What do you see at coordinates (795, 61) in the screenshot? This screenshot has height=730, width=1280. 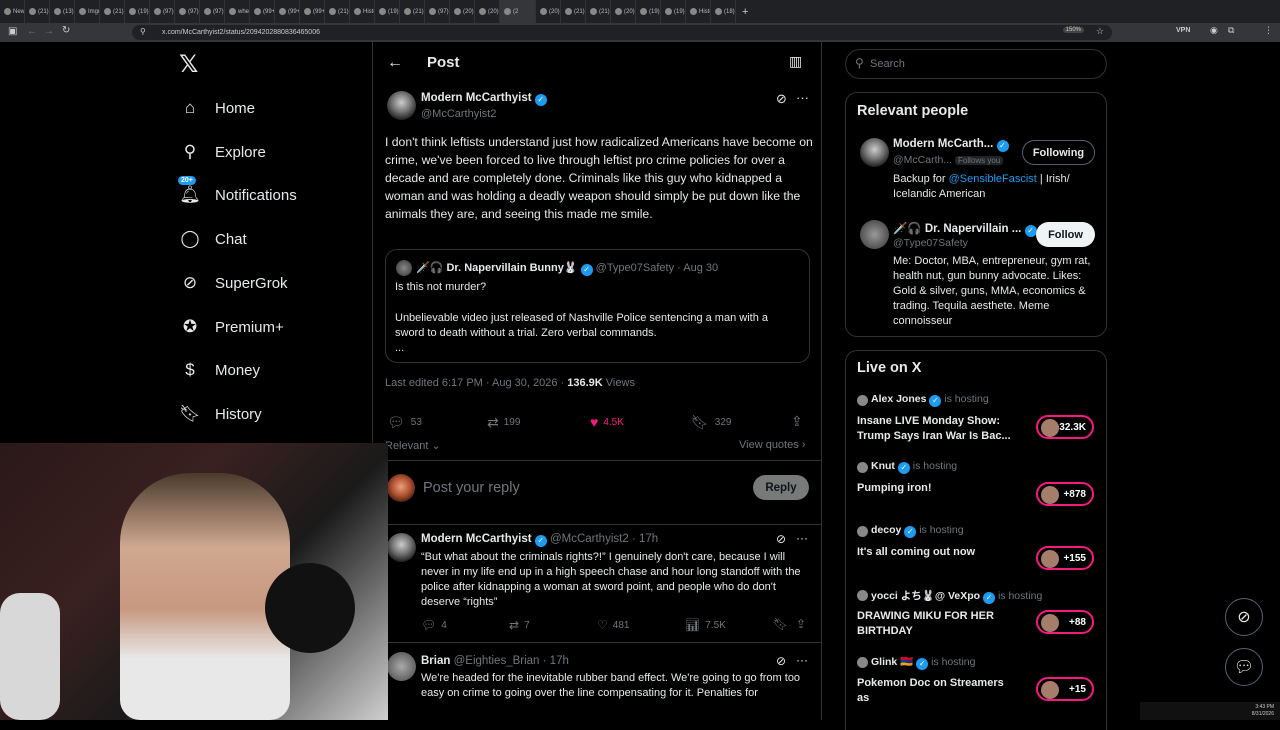 I see `reader-view-icon: ▥` at bounding box center [795, 61].